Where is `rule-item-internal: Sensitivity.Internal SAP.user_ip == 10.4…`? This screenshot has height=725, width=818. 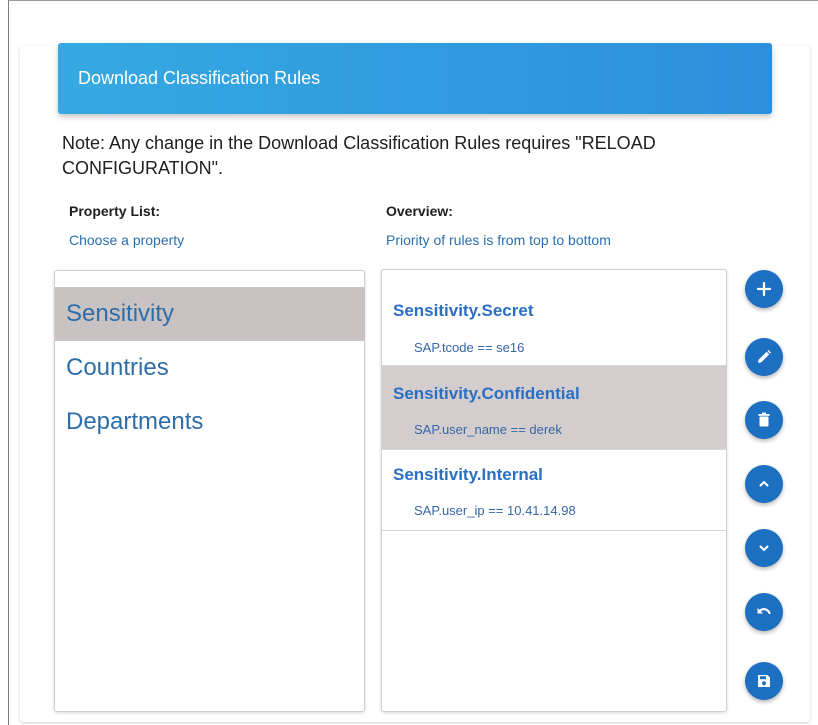 rule-item-internal: Sensitivity.Internal SAP.user_ip == 10.4… is located at coordinates (554, 490).